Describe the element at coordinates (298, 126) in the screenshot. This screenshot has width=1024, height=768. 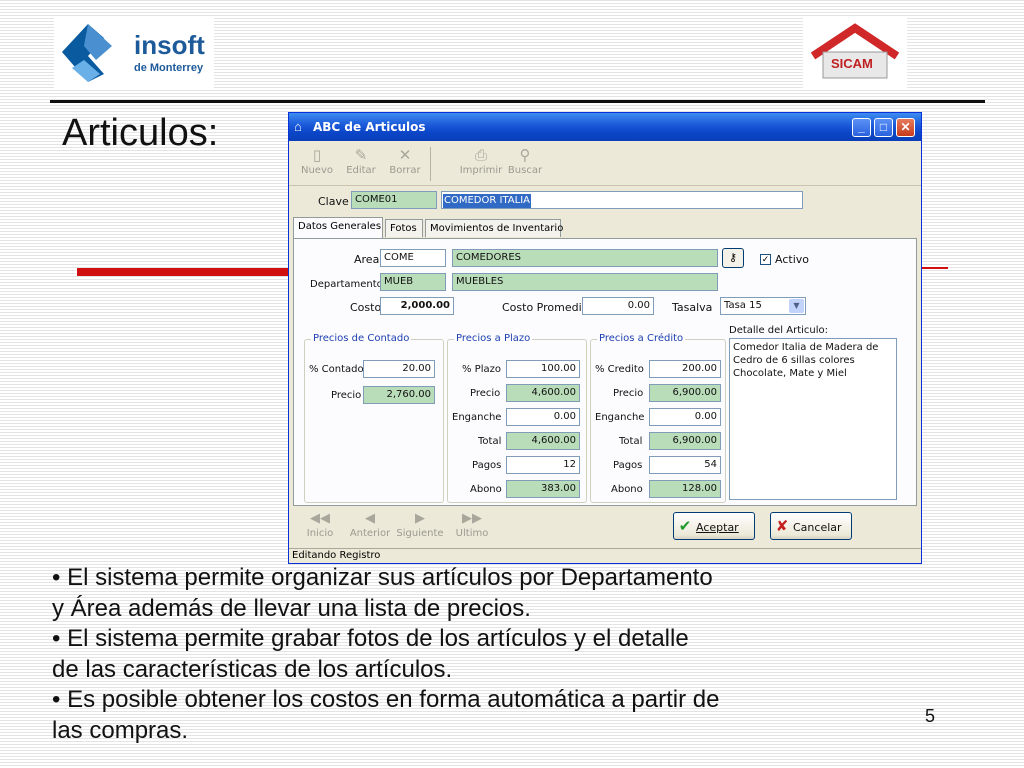
I see `home-icon: ⌂` at that location.